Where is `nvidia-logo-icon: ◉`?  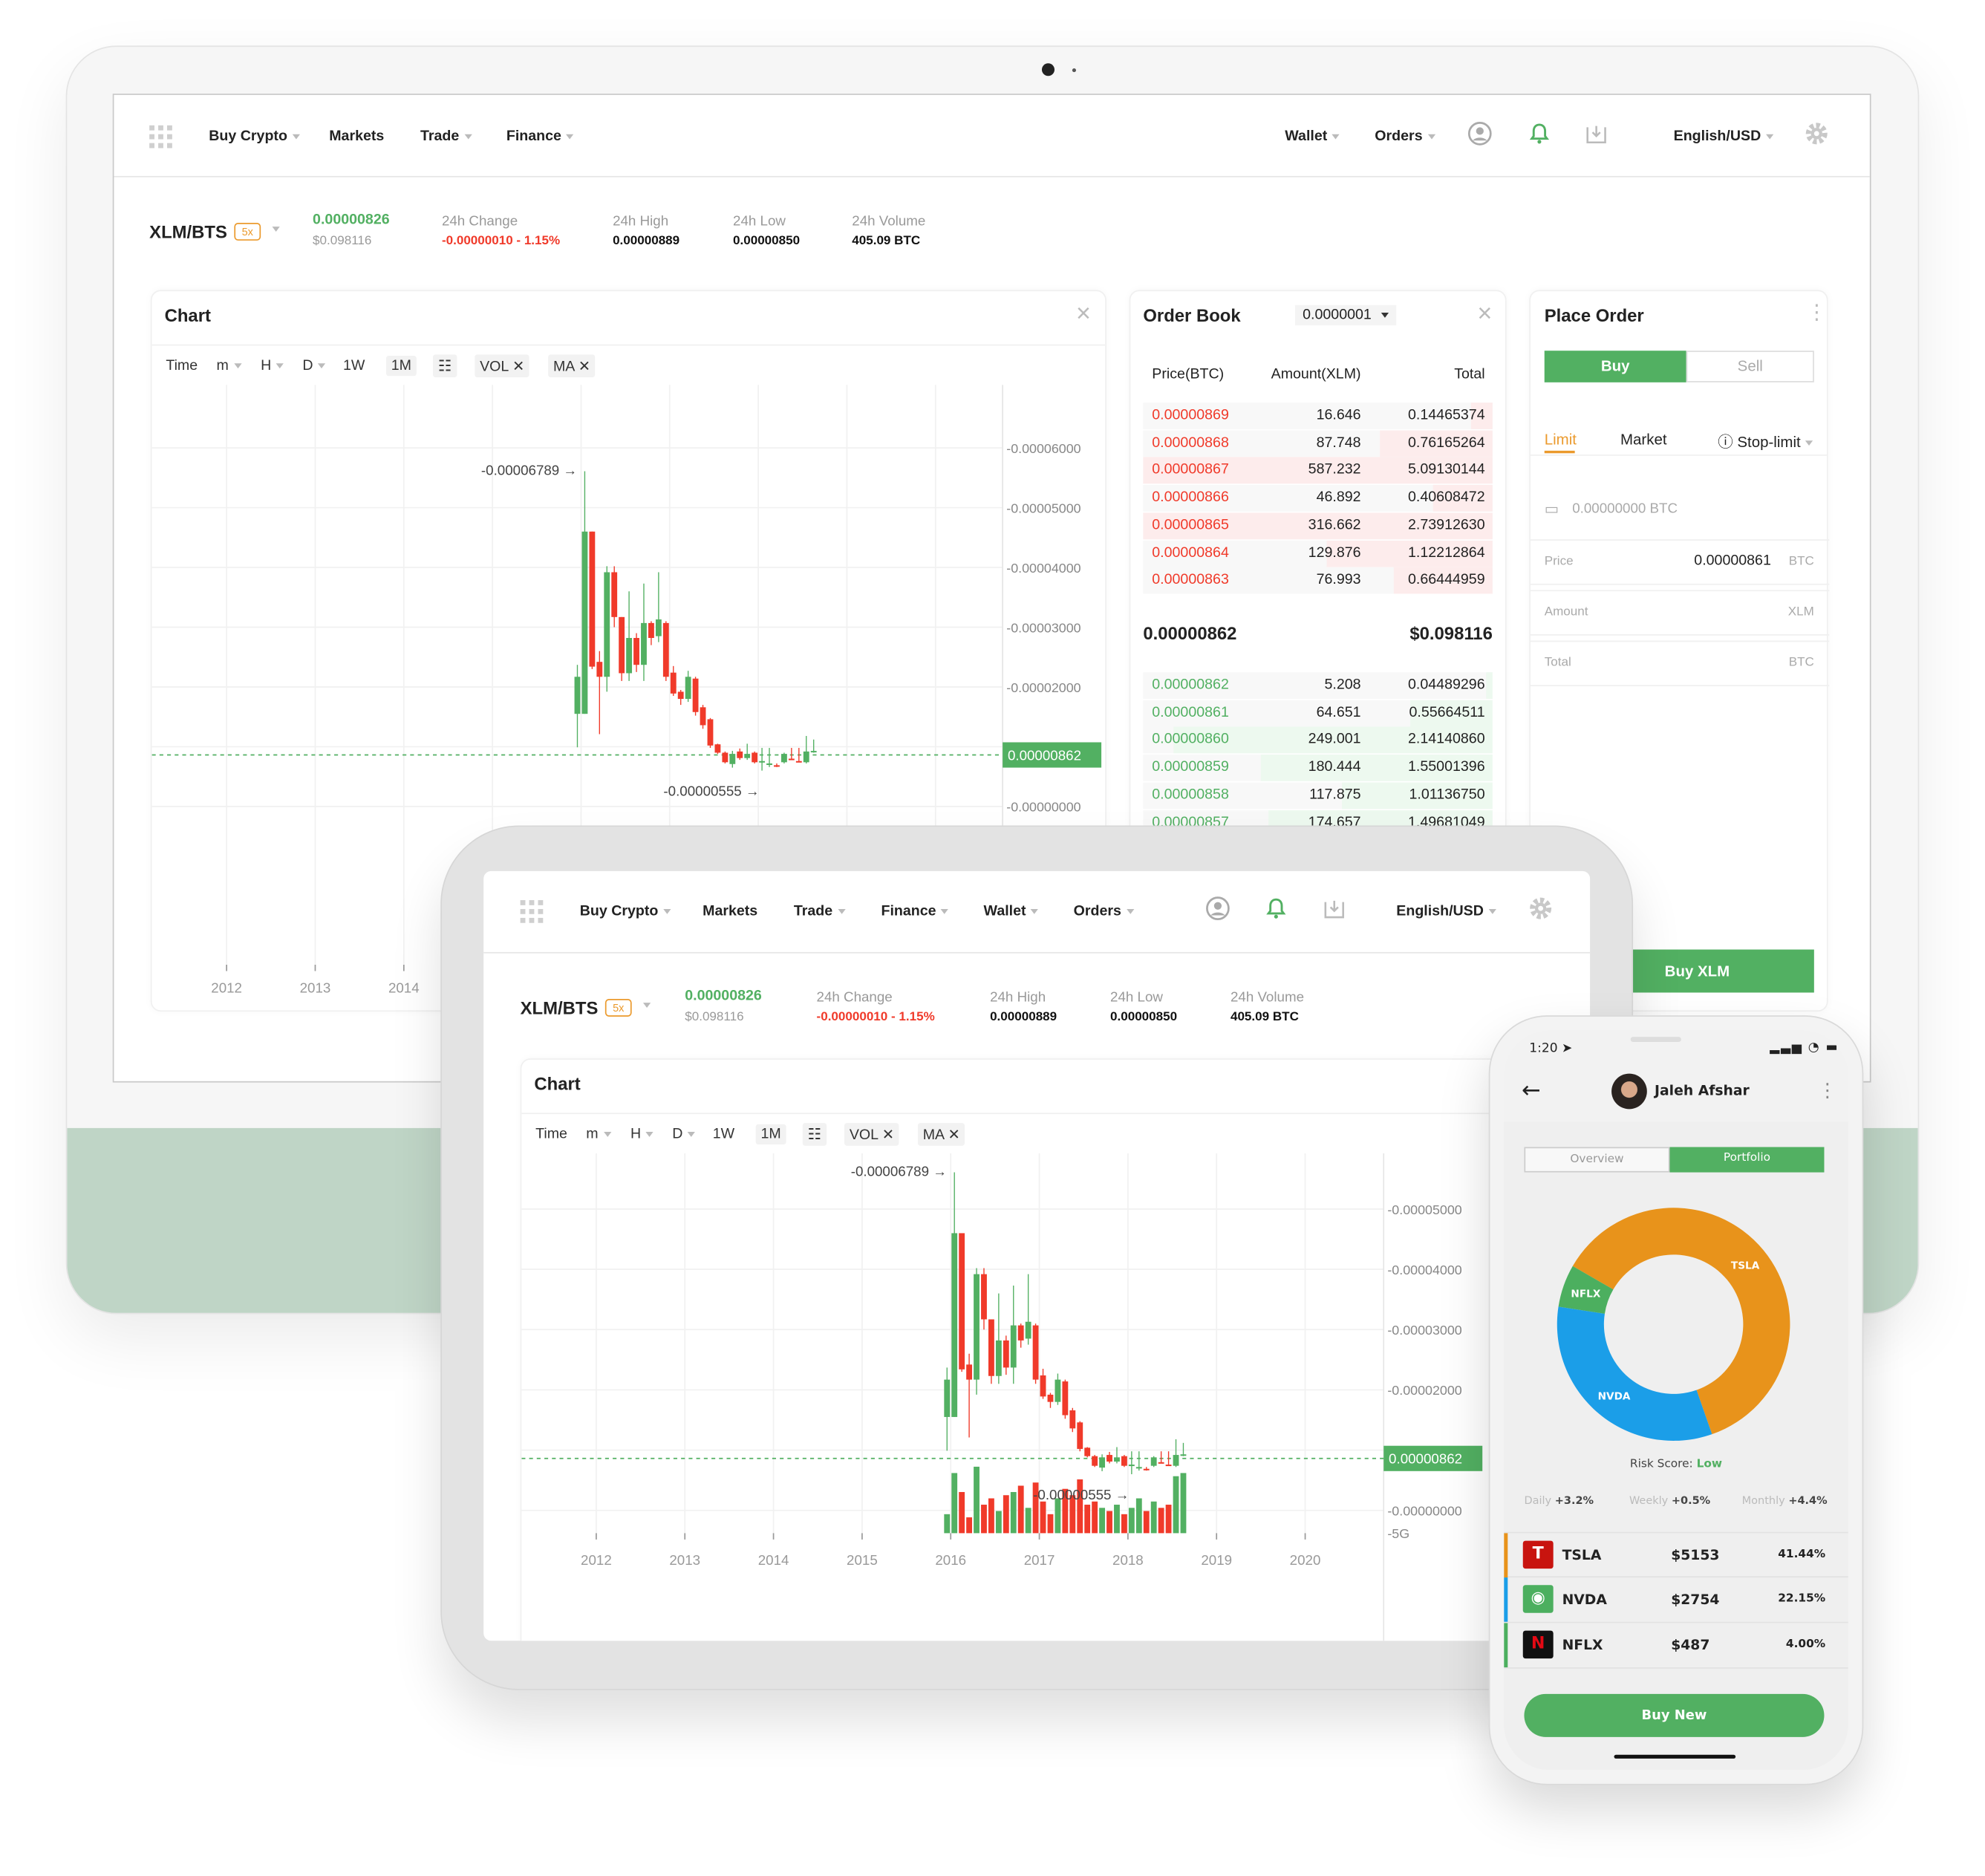 nvidia-logo-icon: ◉ is located at coordinates (1538, 1599).